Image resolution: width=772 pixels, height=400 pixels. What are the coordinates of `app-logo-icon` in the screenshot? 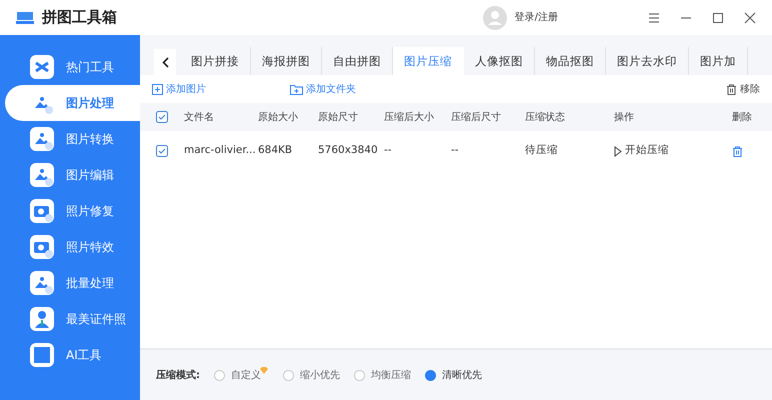 It's located at (25, 17).